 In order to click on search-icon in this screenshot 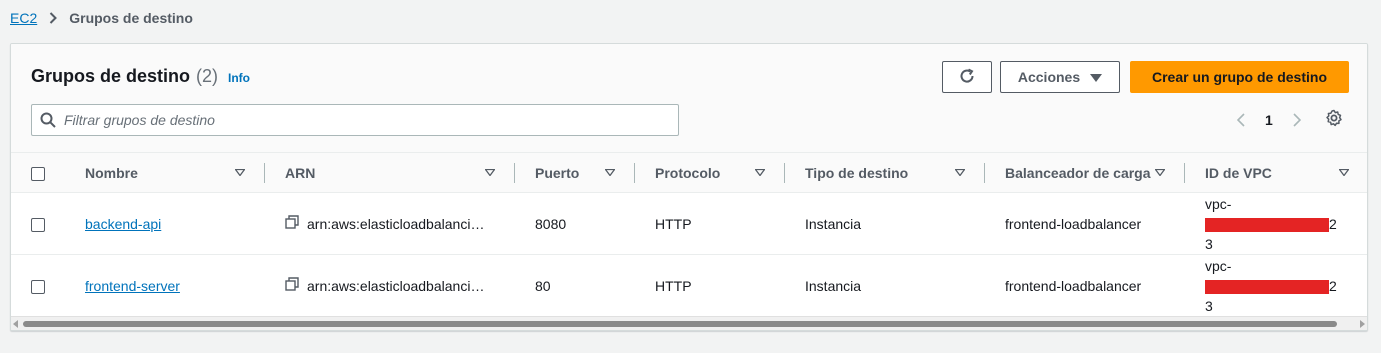, I will do `click(48, 120)`.